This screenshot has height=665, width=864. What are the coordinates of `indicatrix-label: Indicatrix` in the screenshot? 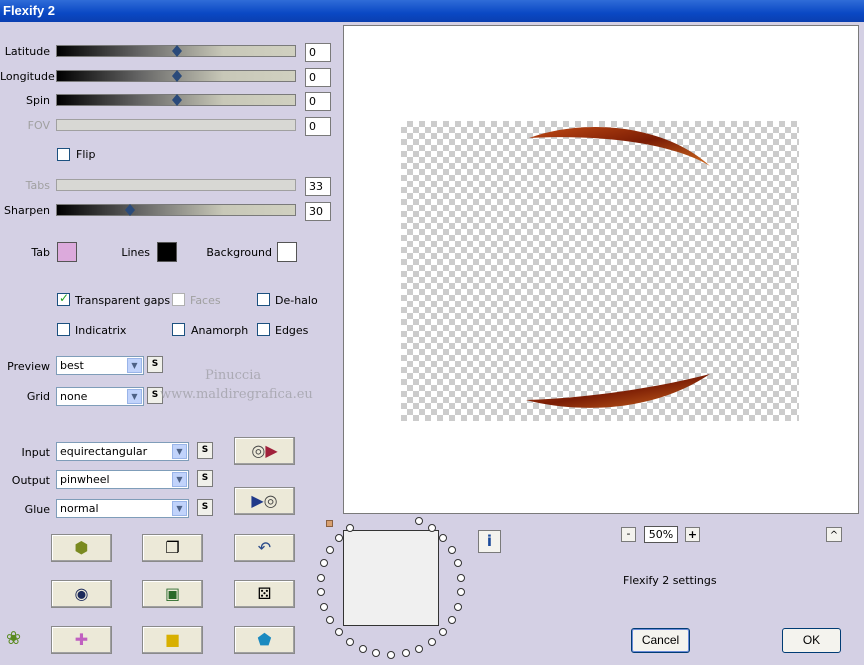 It's located at (101, 330).